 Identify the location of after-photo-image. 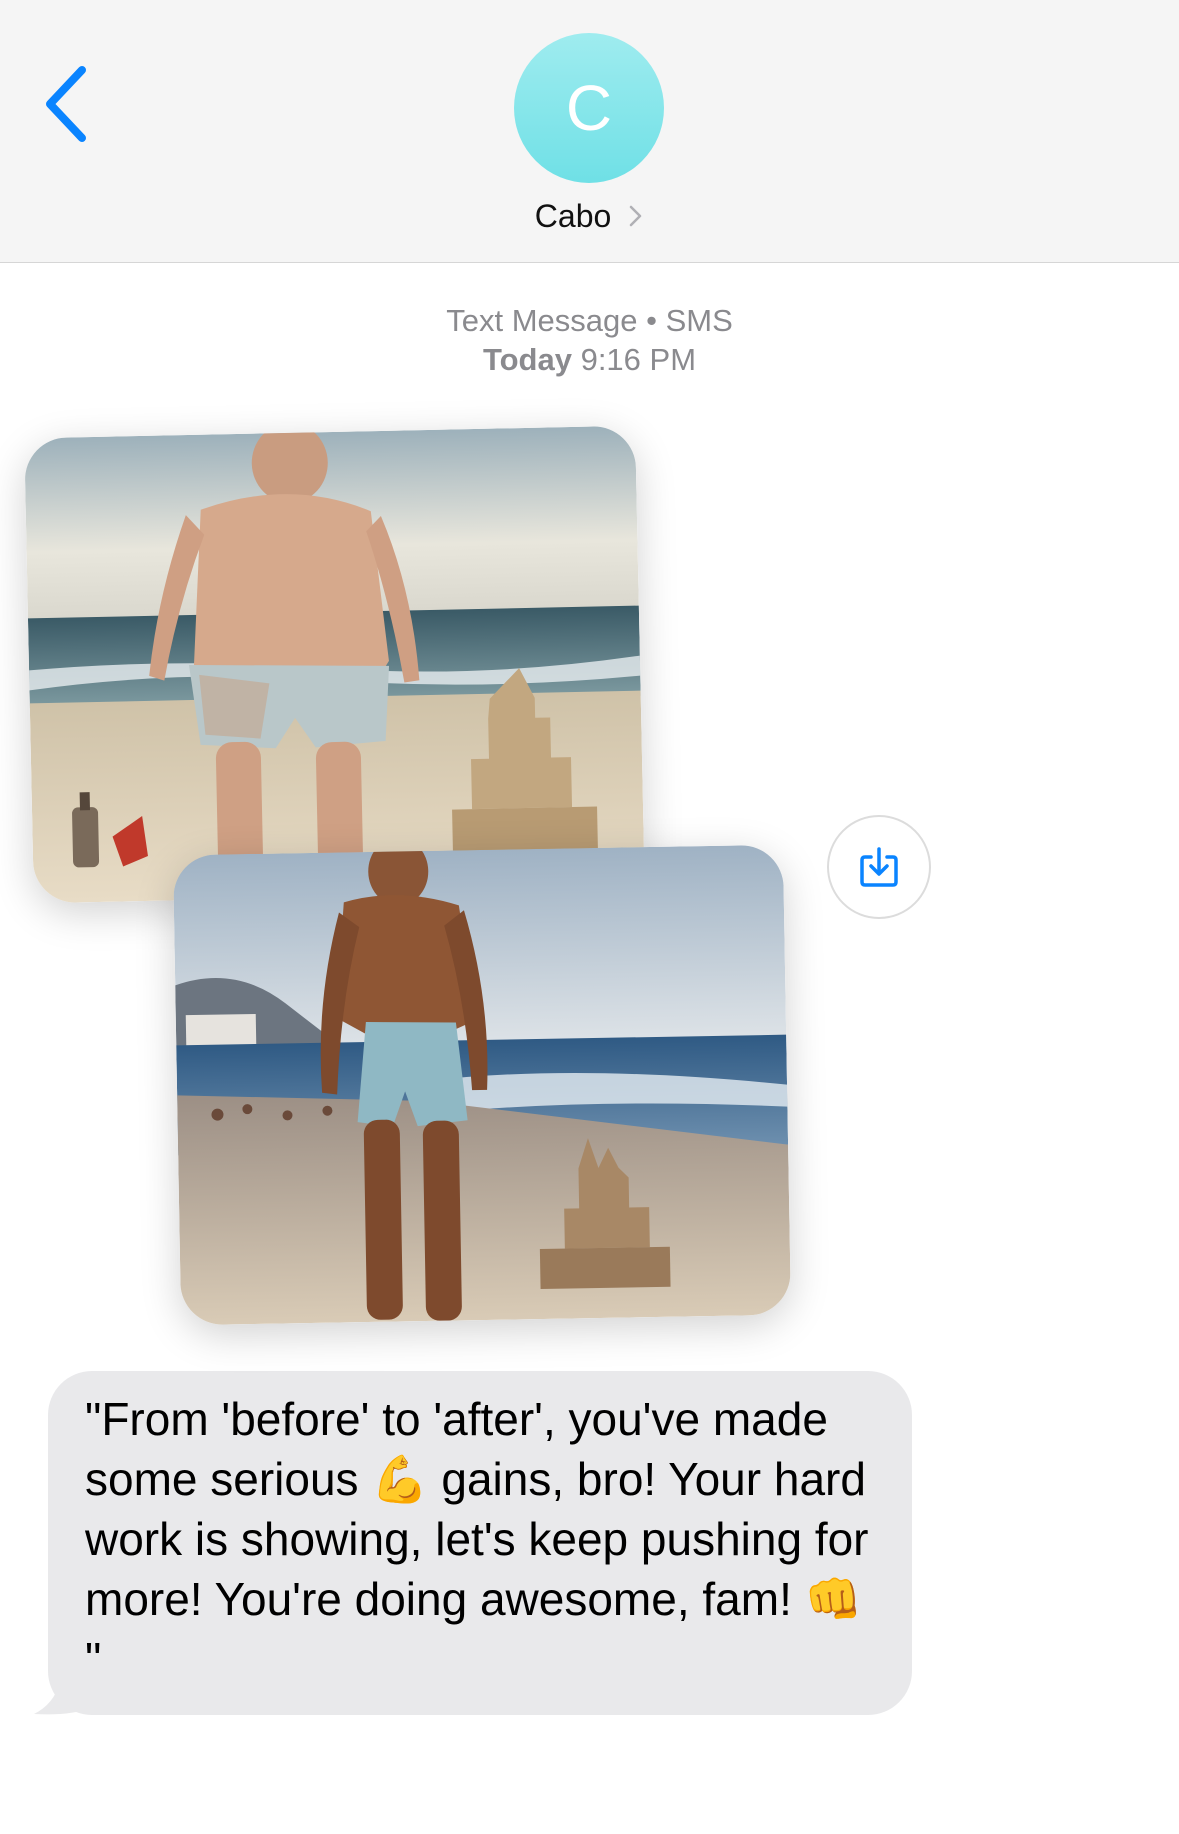
(482, 1085).